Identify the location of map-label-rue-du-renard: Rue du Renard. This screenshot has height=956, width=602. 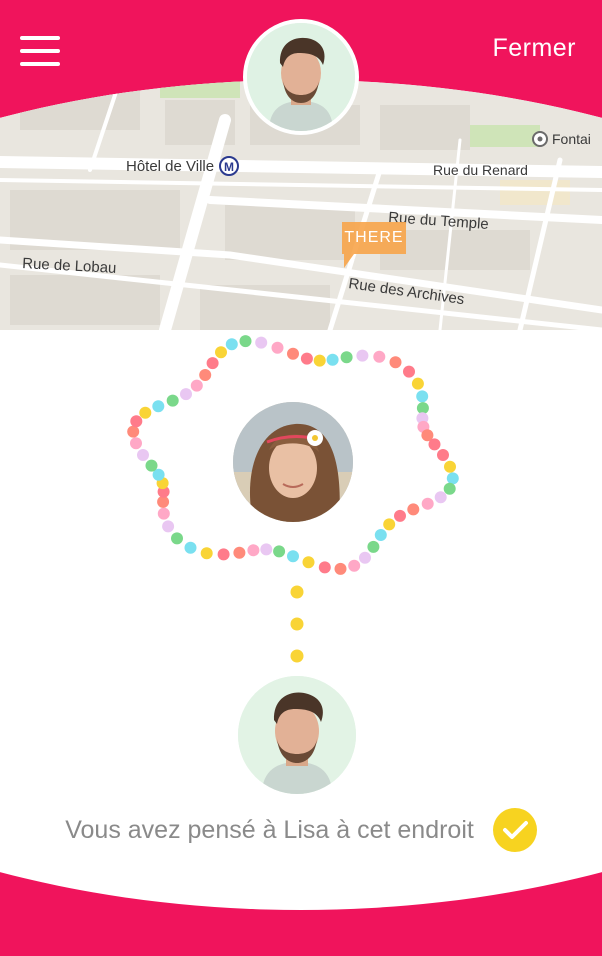
(480, 170).